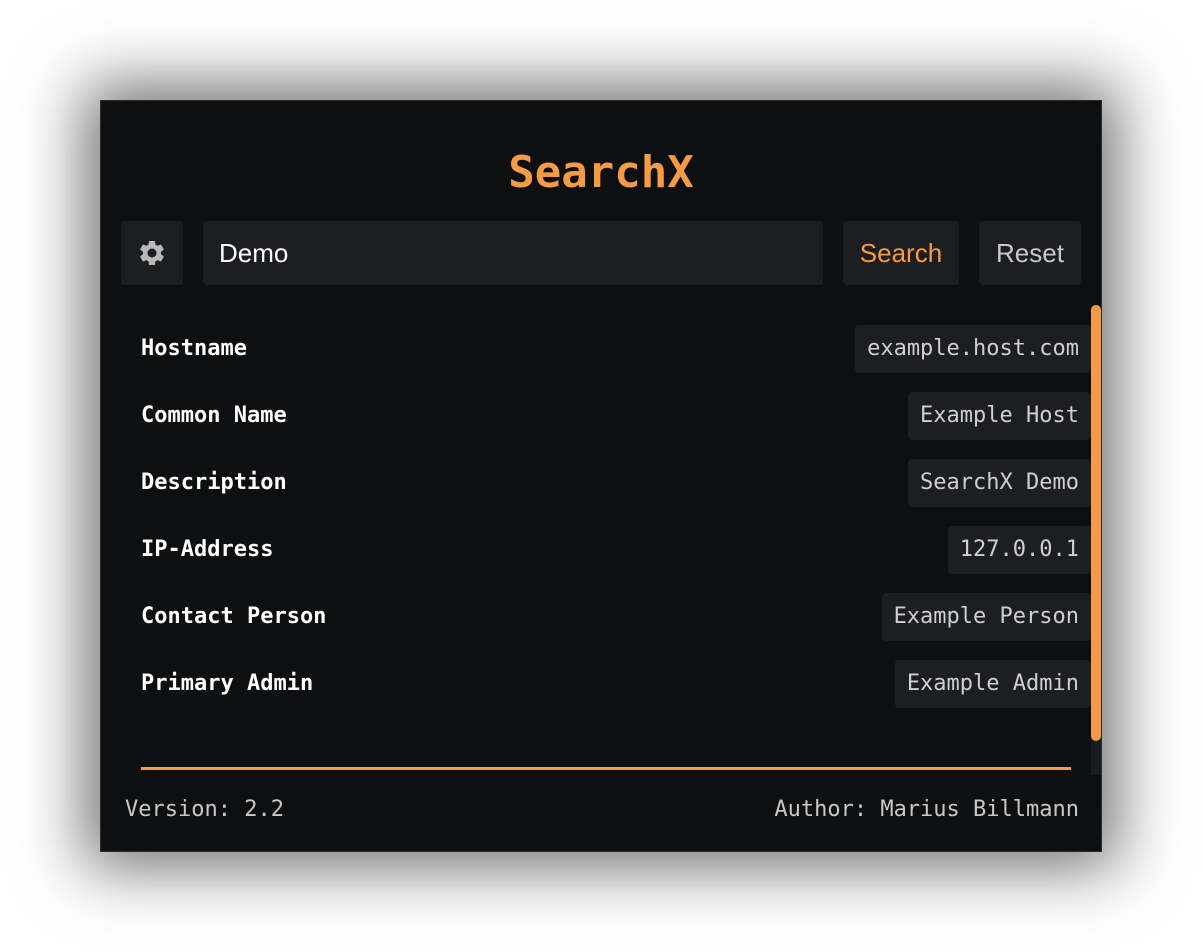  Describe the element at coordinates (926, 809) in the screenshot. I see `author-text: Author: Marius Billmann` at that location.